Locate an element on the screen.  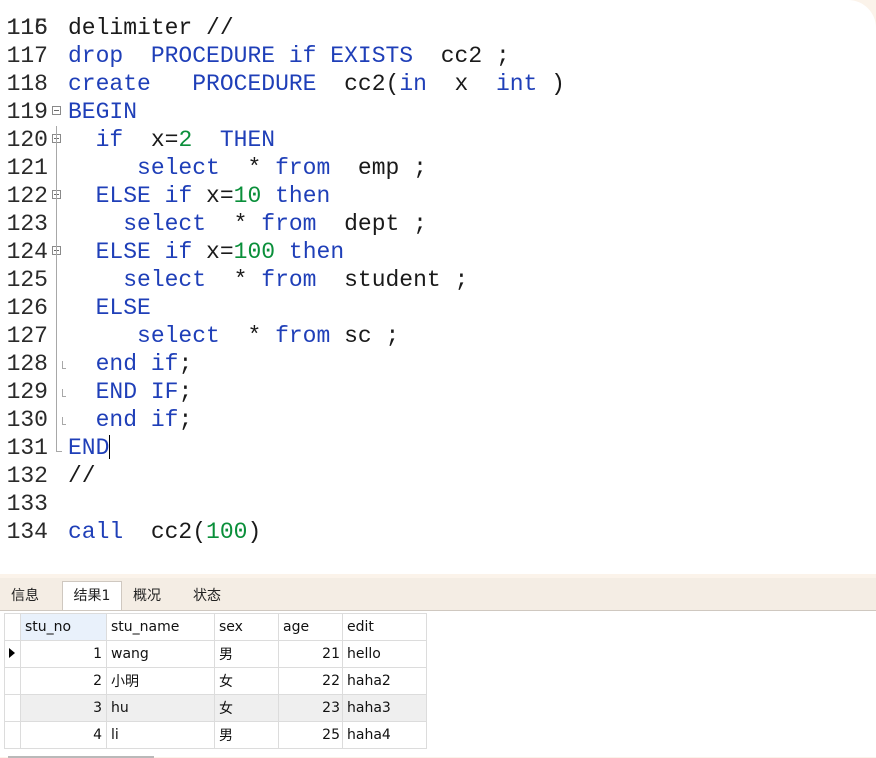
line-number: 134 is located at coordinates (27, 532).